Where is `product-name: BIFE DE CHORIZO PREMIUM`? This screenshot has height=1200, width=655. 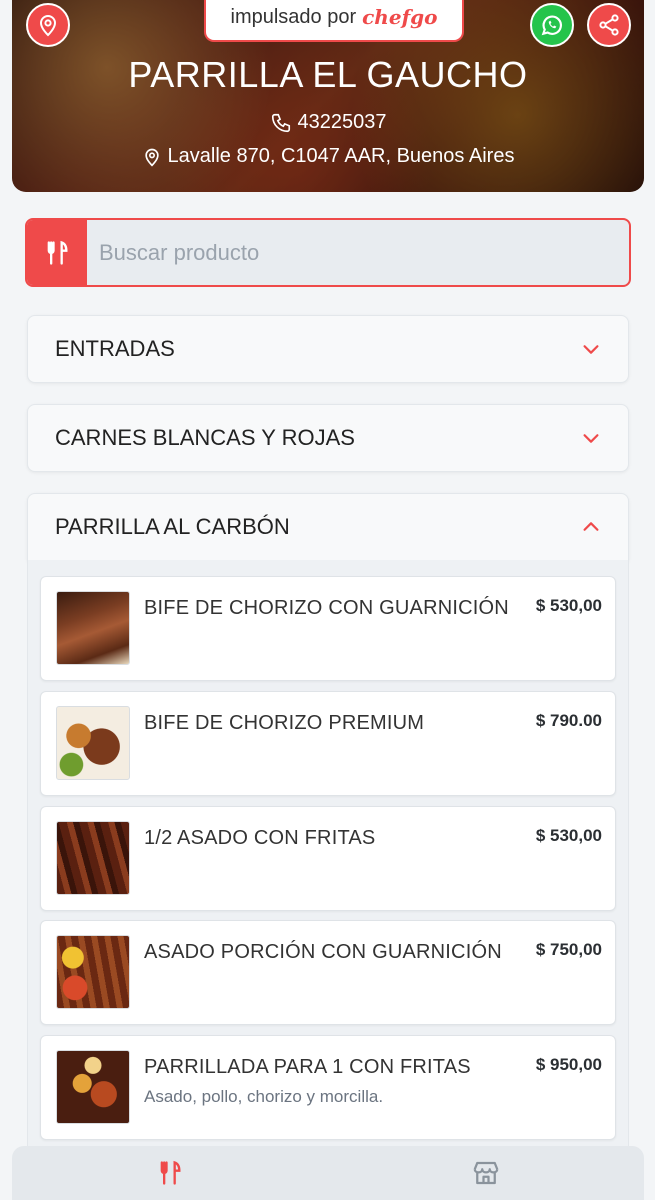
product-name: BIFE DE CHORIZO PREMIUM is located at coordinates (284, 723).